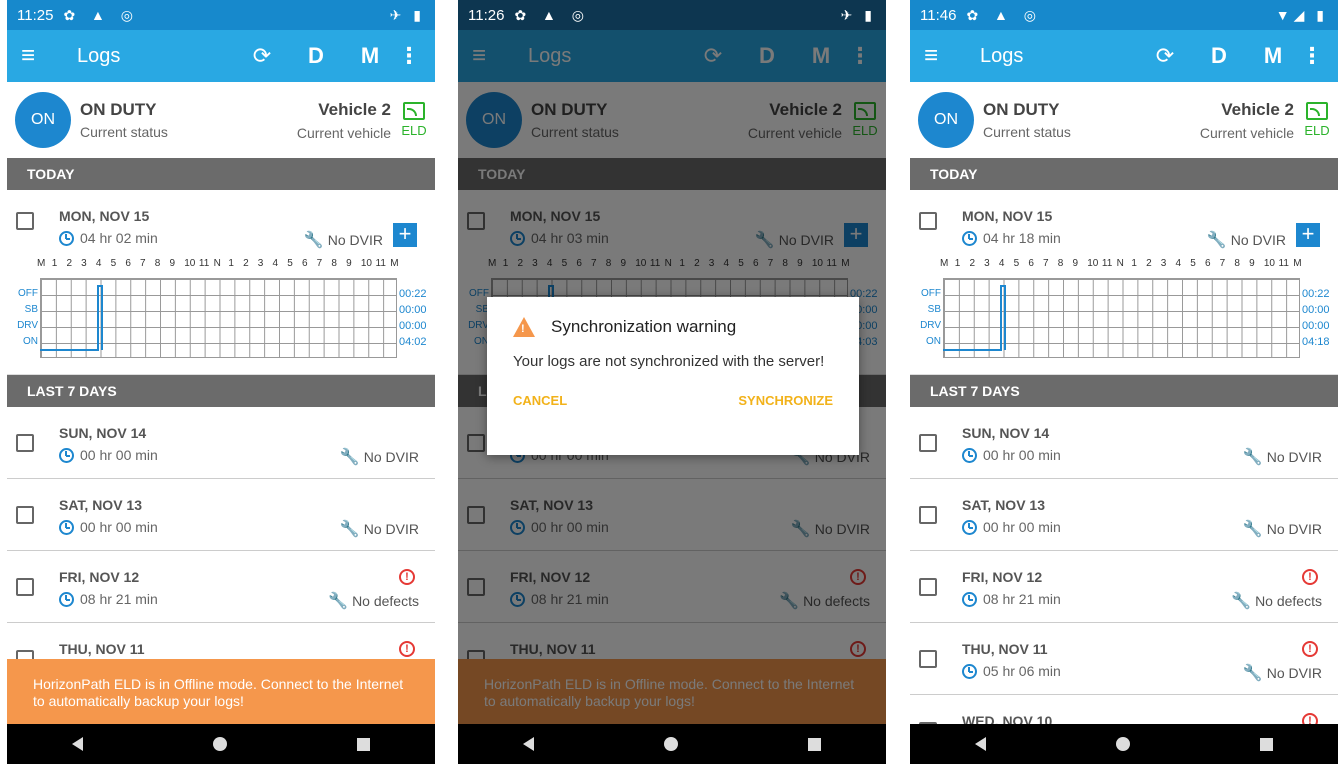 The height and width of the screenshot is (764, 1340). I want to click on warning-triangle-icon: !, so click(524, 327).